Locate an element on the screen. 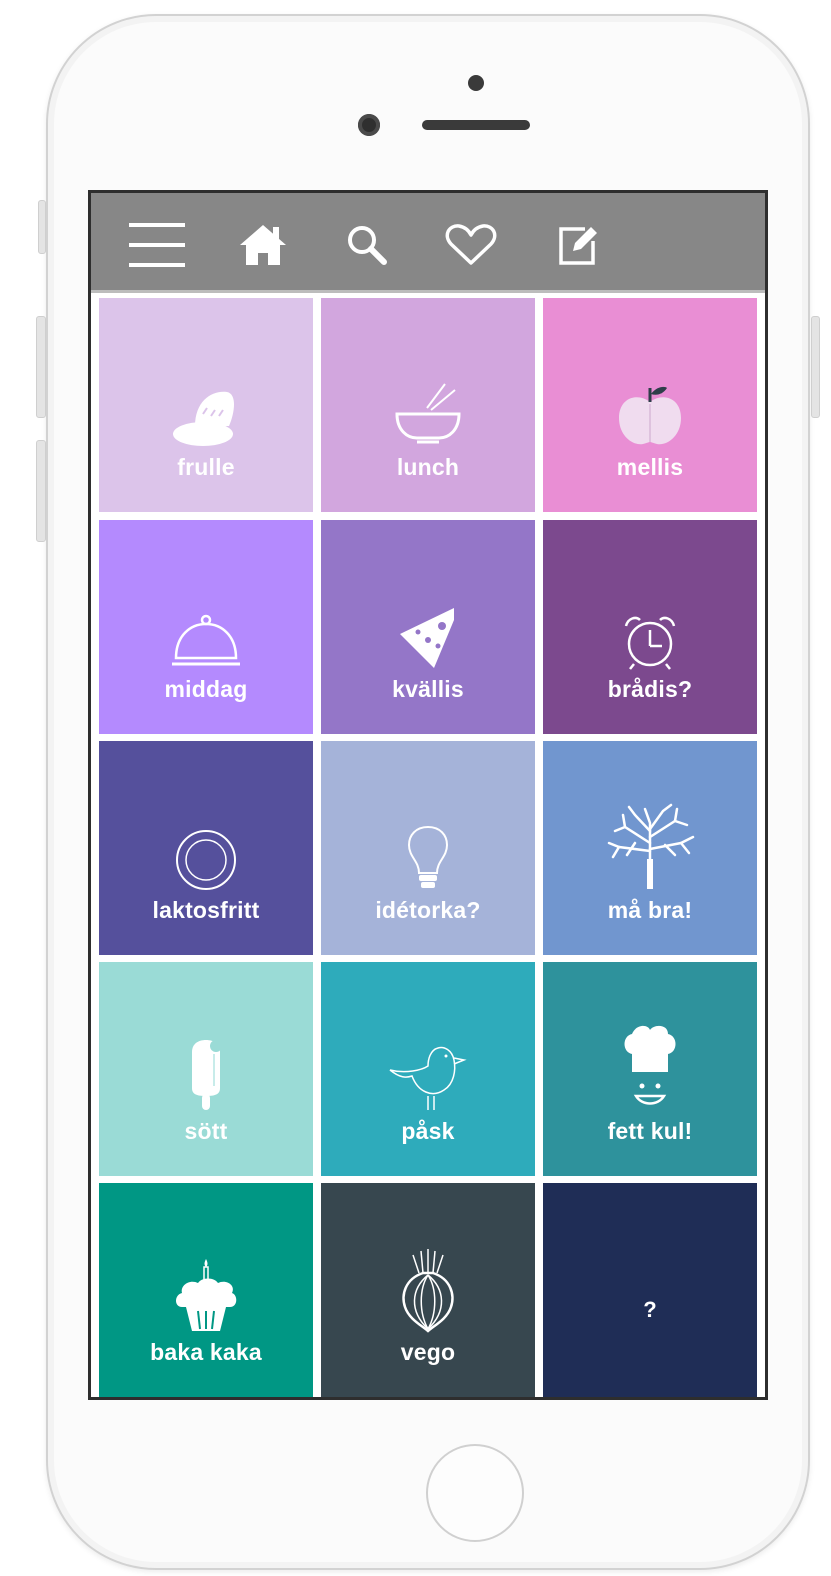  lightbulb-icon is located at coordinates (428, 846).